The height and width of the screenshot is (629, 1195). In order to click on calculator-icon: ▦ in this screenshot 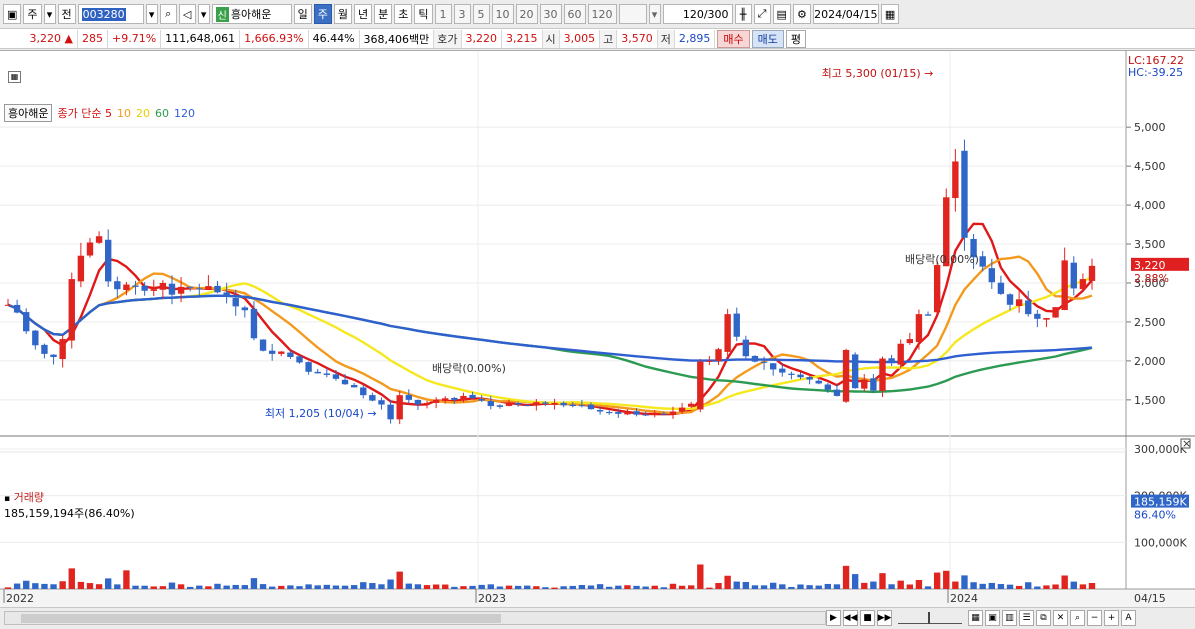, I will do `click(14, 77)`.